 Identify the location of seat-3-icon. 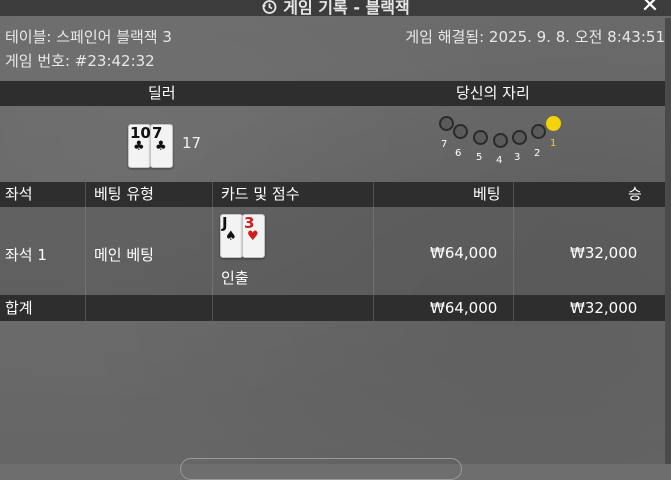
(519, 137).